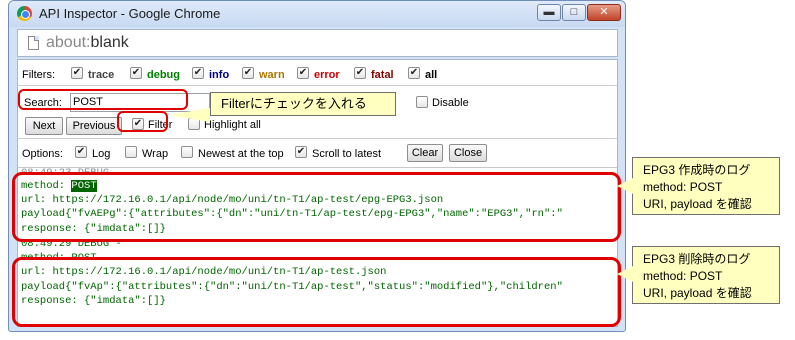  I want to click on window-title: API Inspector - Google Chrome, so click(130, 13).